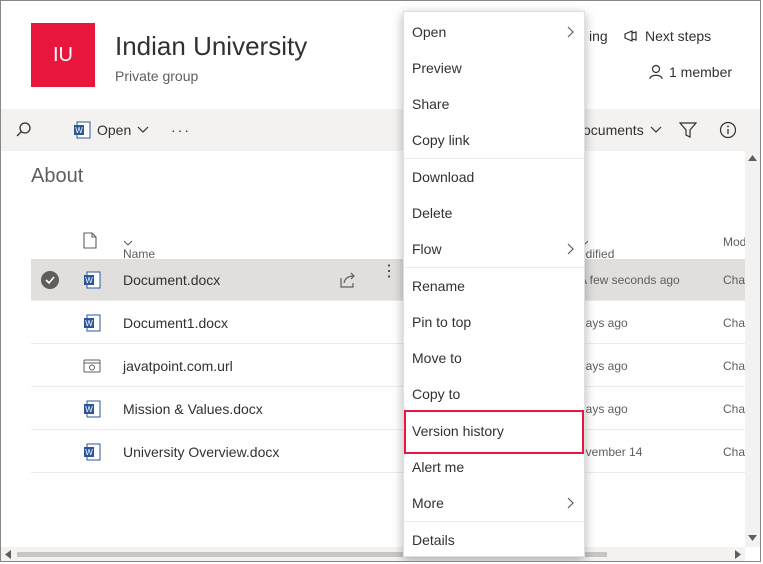  What do you see at coordinates (436, 394) in the screenshot?
I see `menu-item-label: Copy to` at bounding box center [436, 394].